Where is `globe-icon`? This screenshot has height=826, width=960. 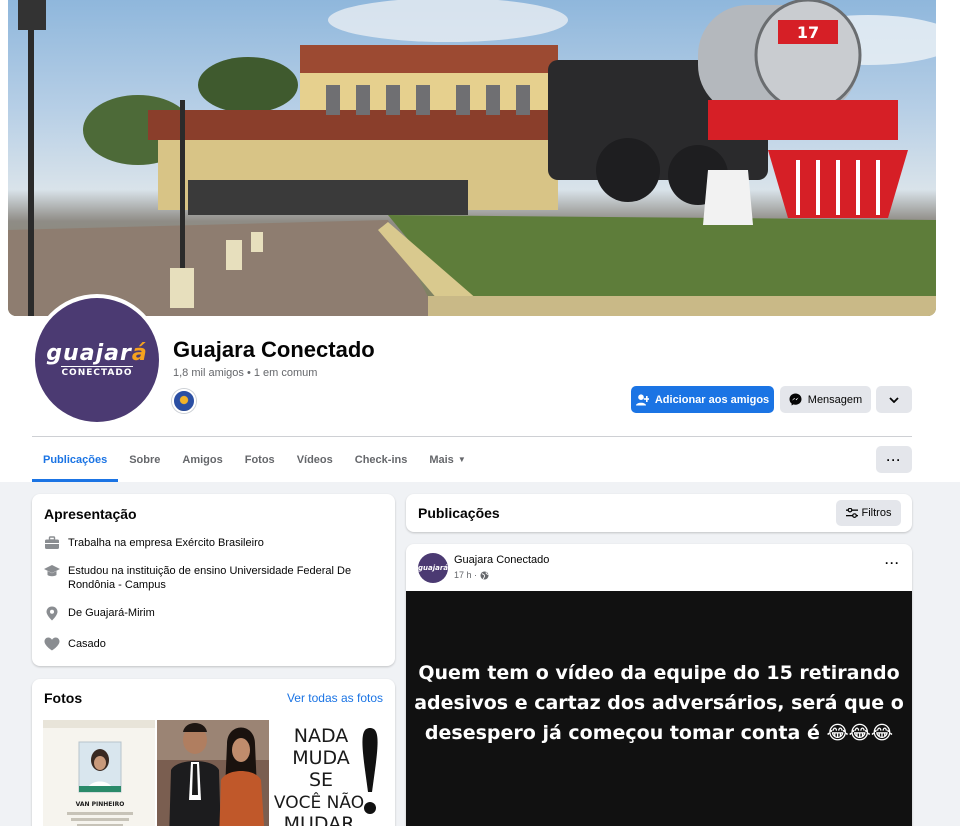
globe-icon is located at coordinates (484, 575).